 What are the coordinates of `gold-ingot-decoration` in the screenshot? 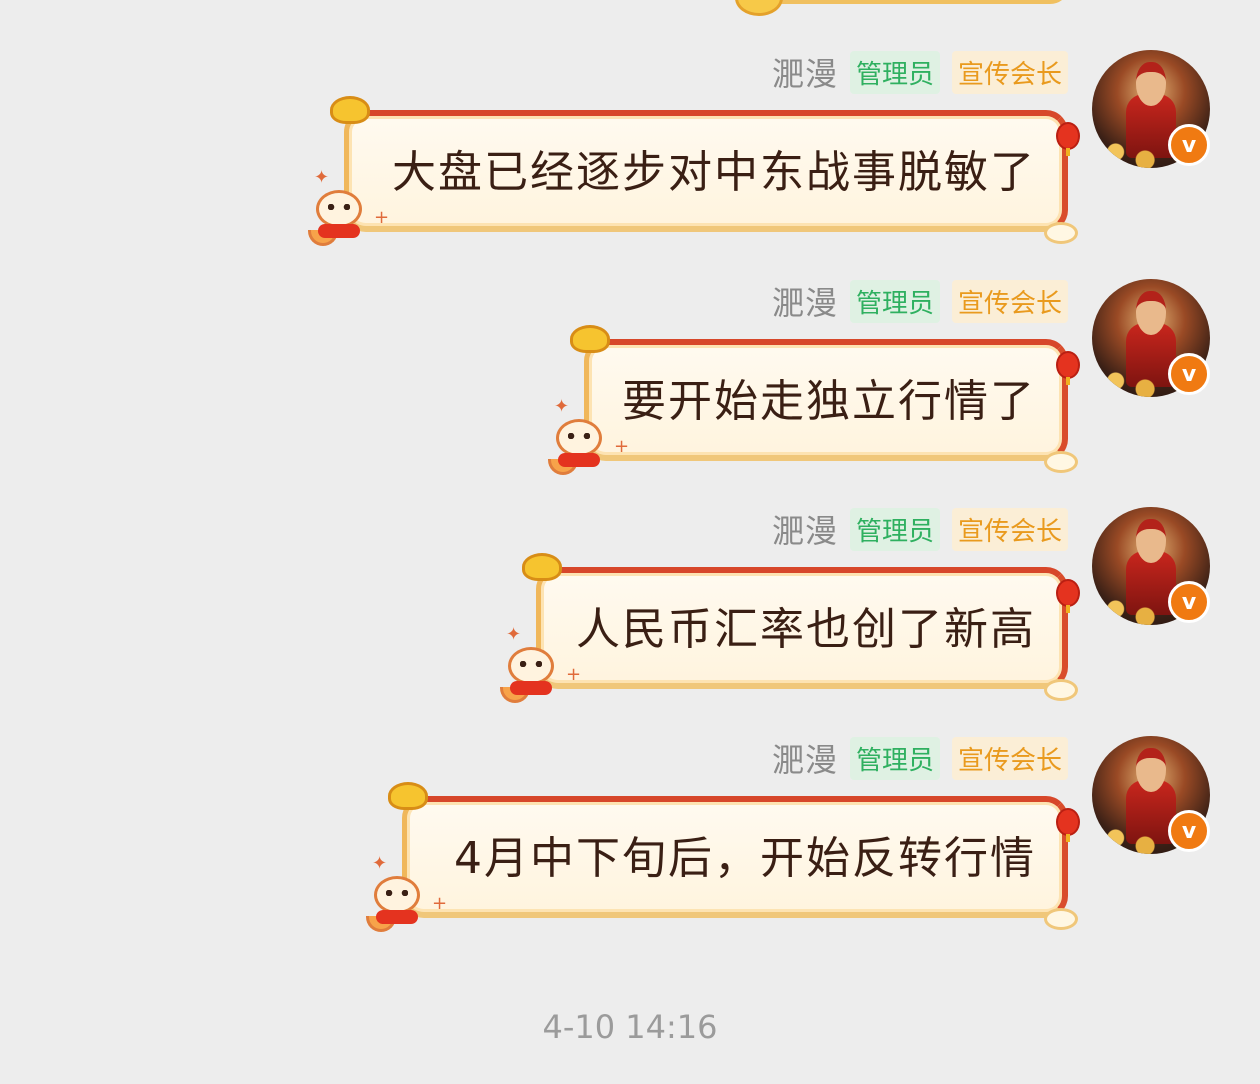 It's located at (759, 8).